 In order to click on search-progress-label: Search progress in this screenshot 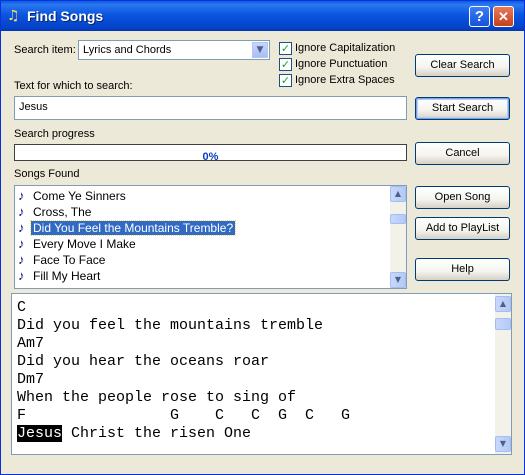, I will do `click(54, 134)`.